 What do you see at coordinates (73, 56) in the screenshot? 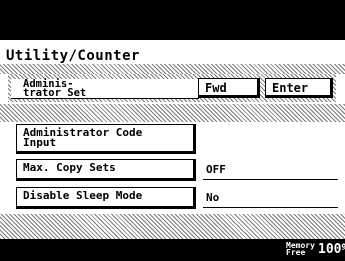
I see `page-title: Utility/Counter` at bounding box center [73, 56].